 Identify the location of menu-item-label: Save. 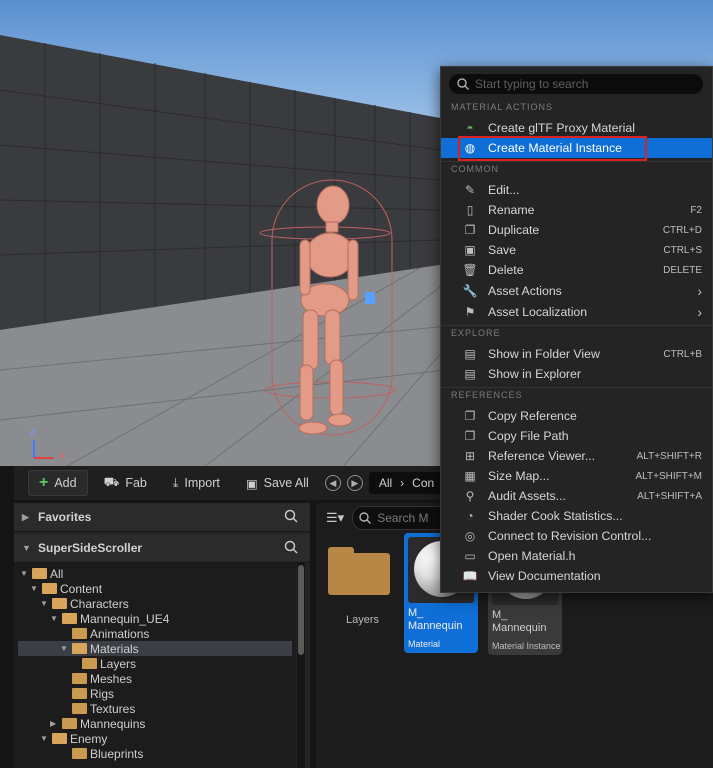
(502, 250).